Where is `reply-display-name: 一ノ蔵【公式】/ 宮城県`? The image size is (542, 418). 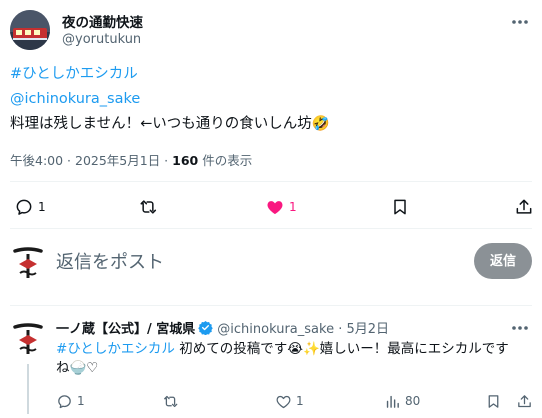 reply-display-name: 一ノ蔵【公式】/ 宮城県 is located at coordinates (125, 327).